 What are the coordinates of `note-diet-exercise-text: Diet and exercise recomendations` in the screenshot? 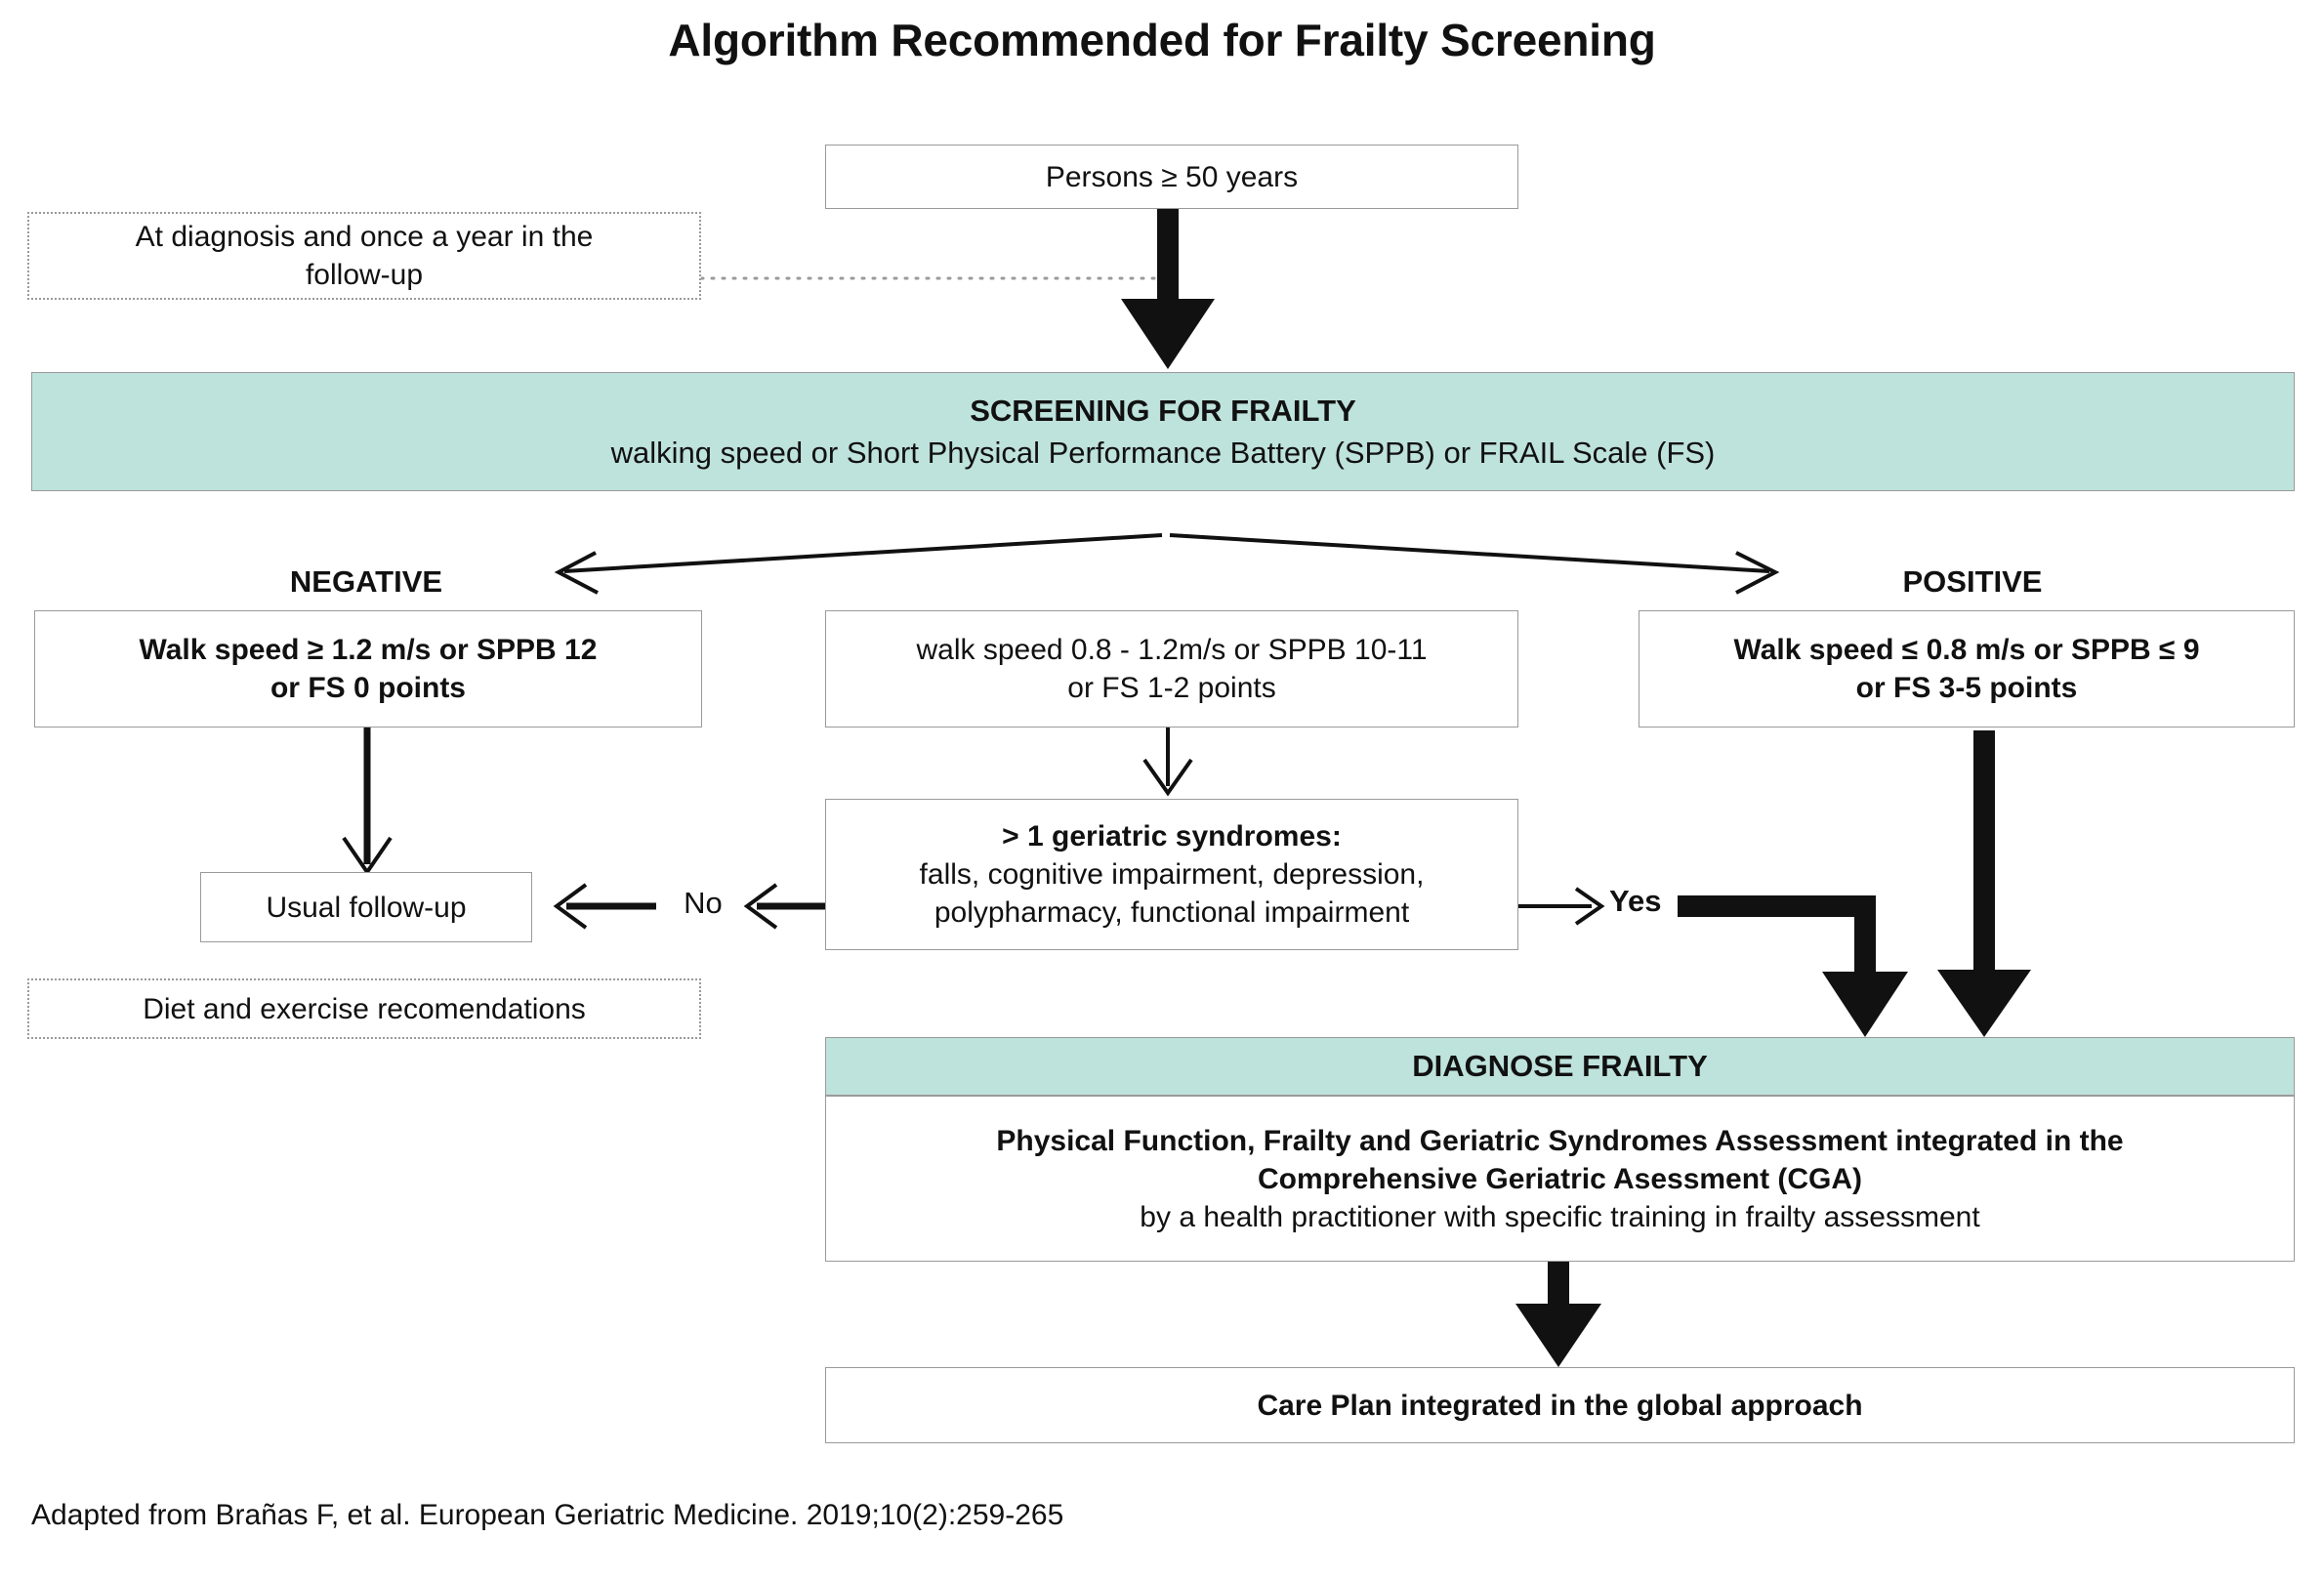 It's located at (364, 1008).